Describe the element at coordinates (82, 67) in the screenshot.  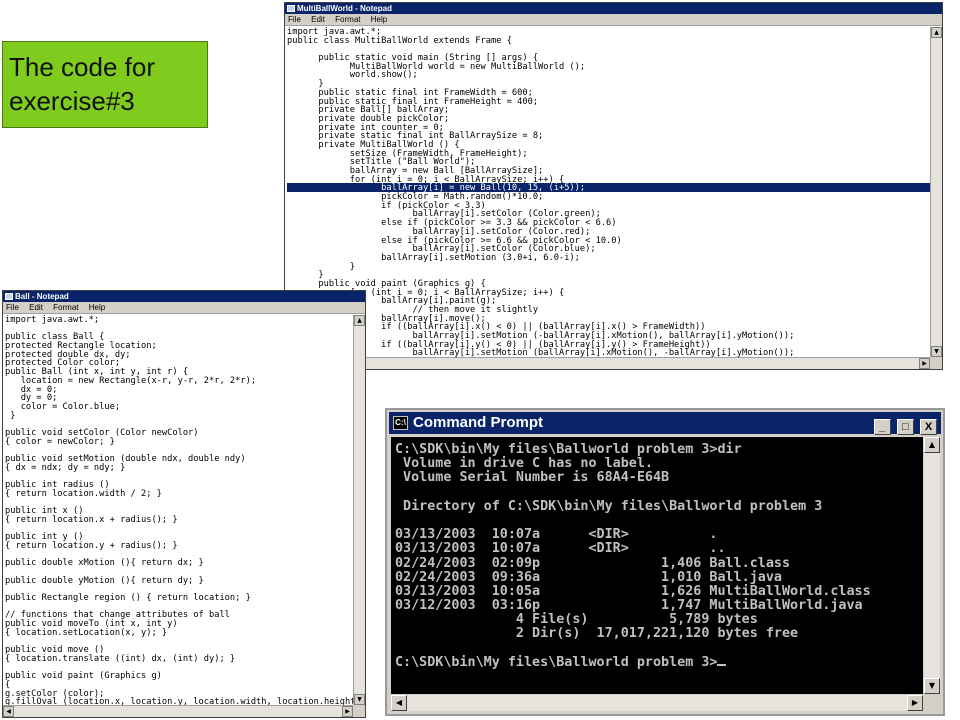
I see `label-line-1: The code for` at that location.